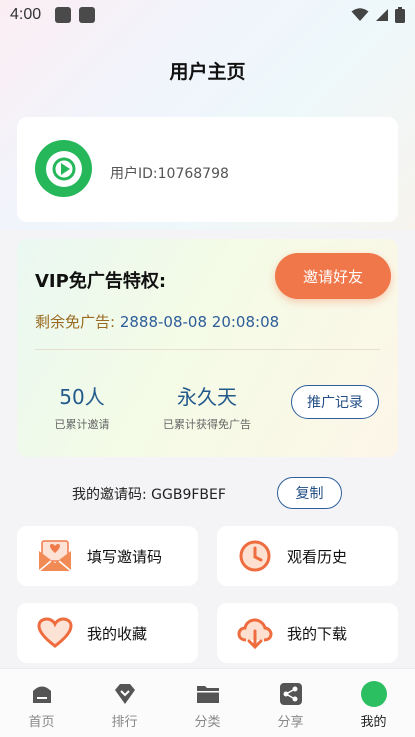 The image size is (415, 737). What do you see at coordinates (169, 174) in the screenshot?
I see `user-id: 用户ID:10768798` at bounding box center [169, 174].